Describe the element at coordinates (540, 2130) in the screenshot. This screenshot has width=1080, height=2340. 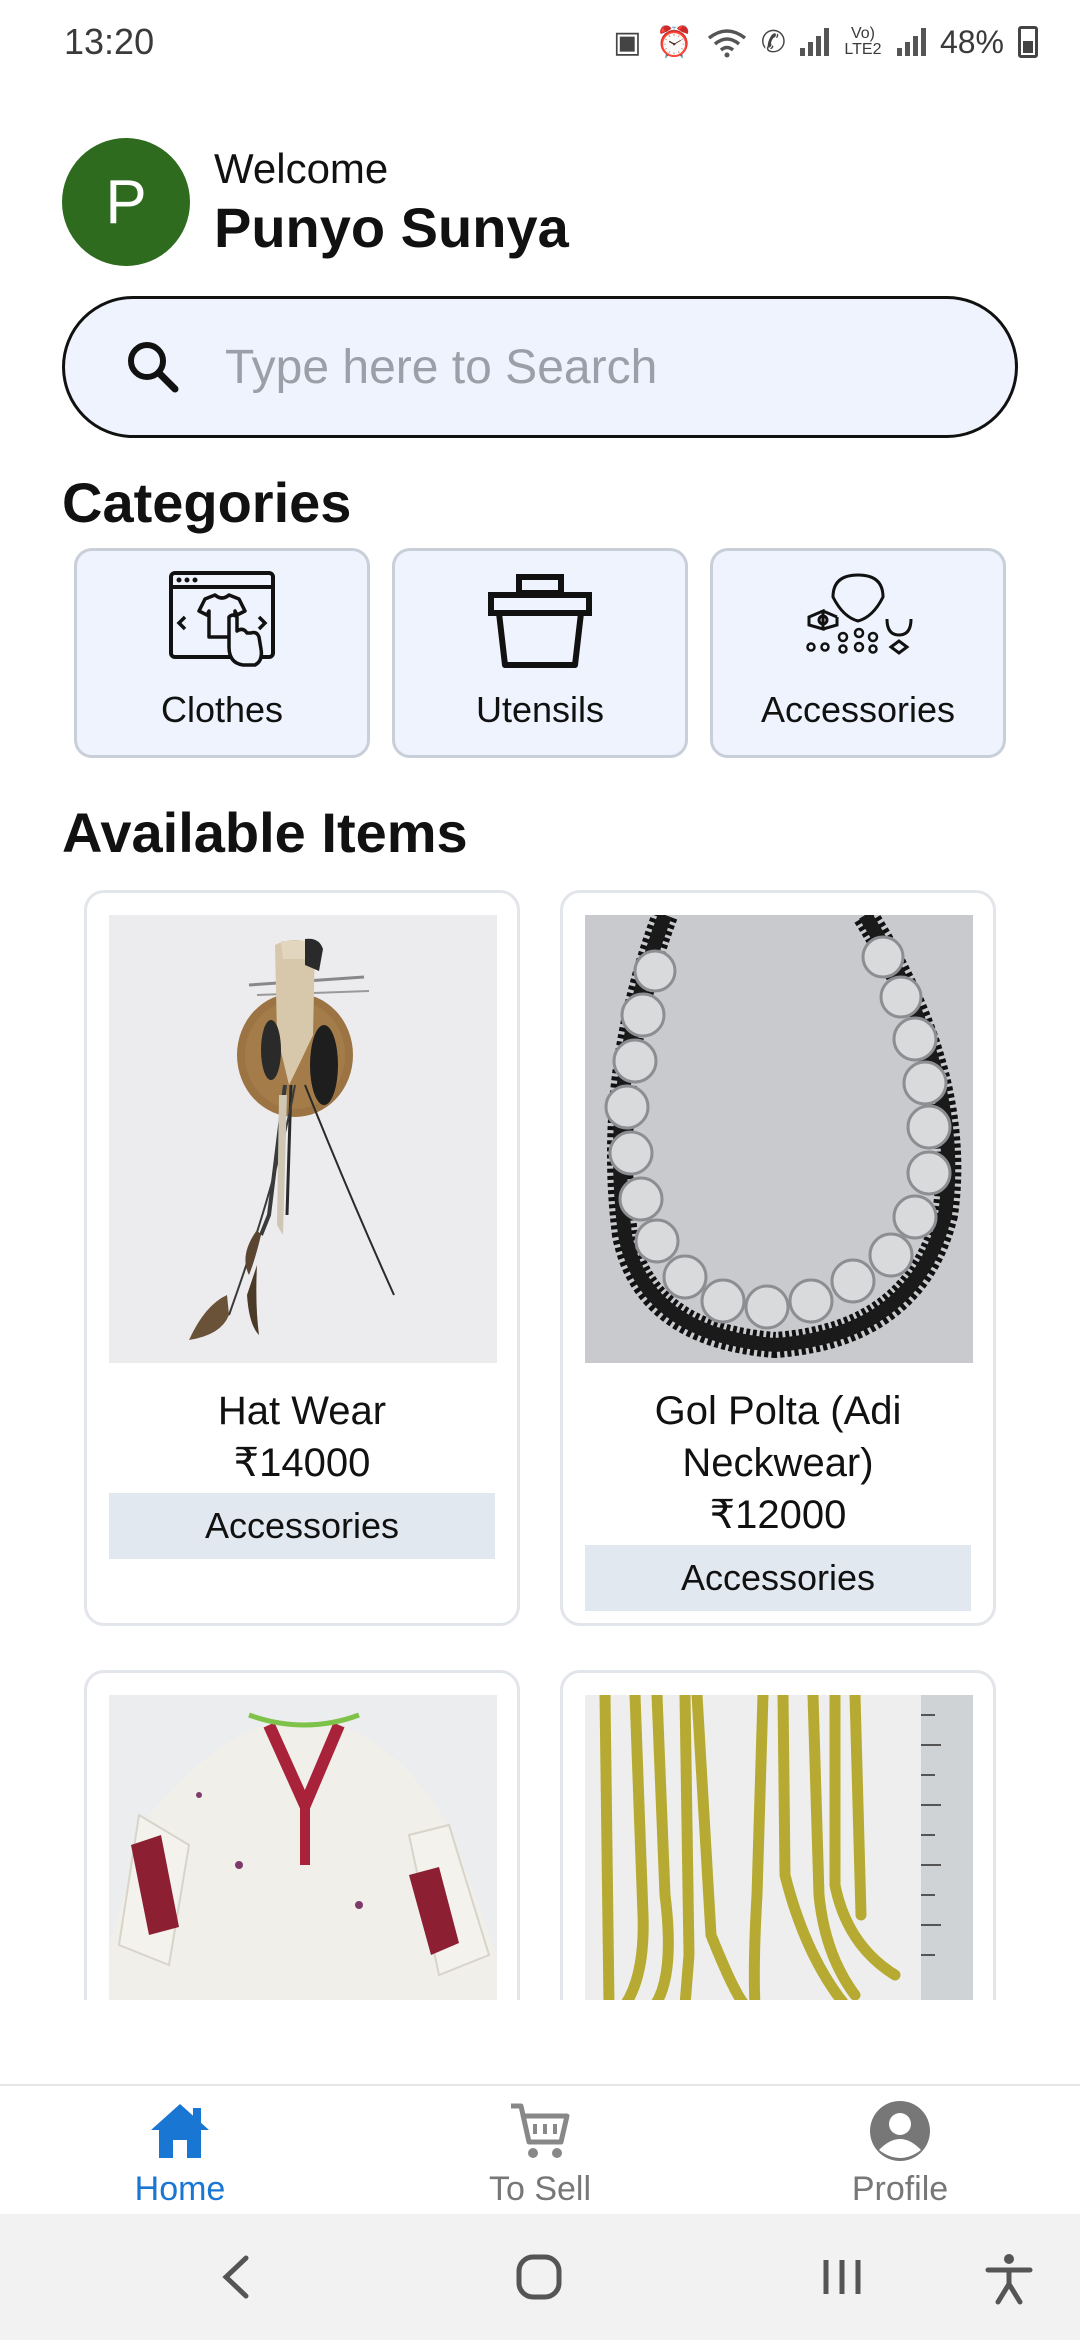
I see `cart-icon` at that location.